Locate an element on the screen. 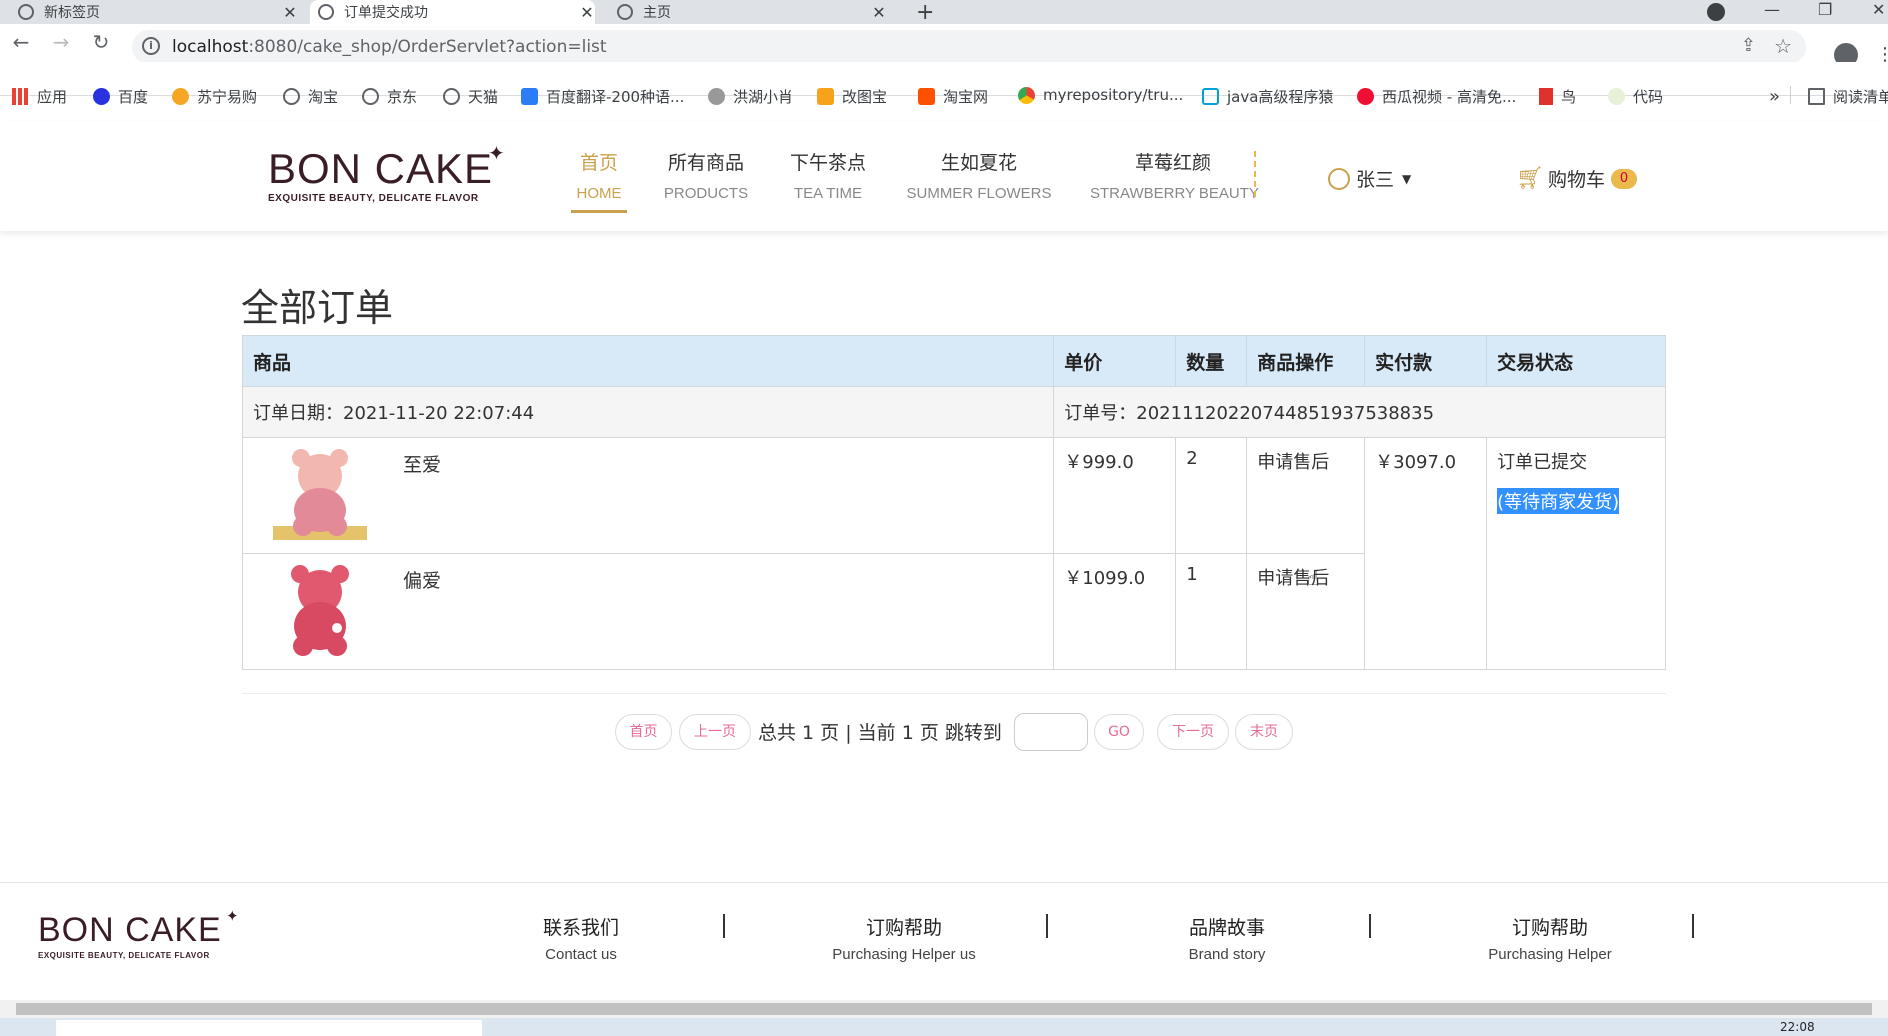  baidu-paw-icon is located at coordinates (101, 96).